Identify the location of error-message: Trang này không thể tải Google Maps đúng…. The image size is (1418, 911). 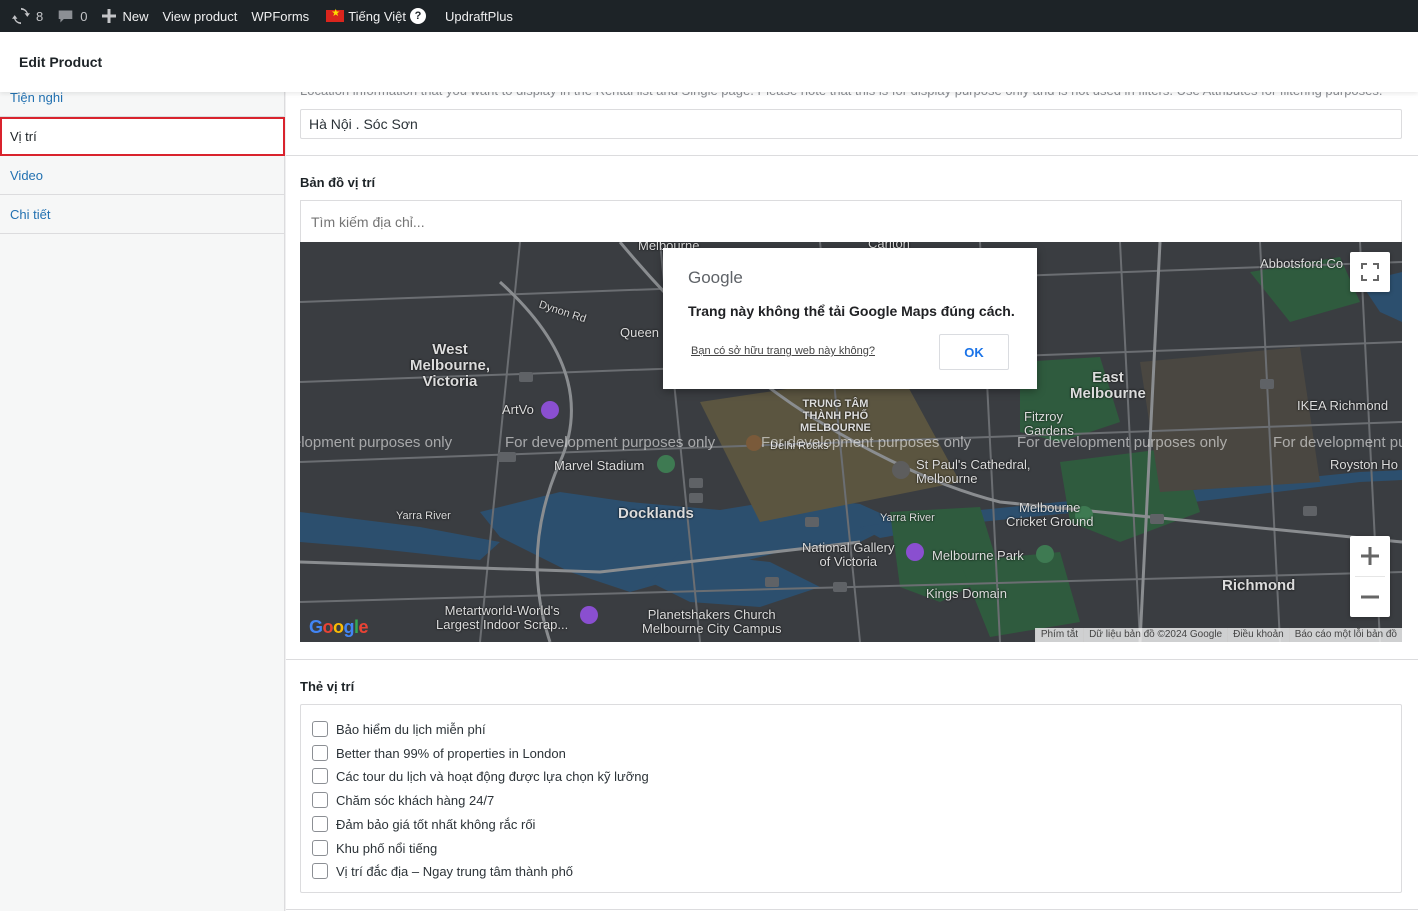
(851, 311).